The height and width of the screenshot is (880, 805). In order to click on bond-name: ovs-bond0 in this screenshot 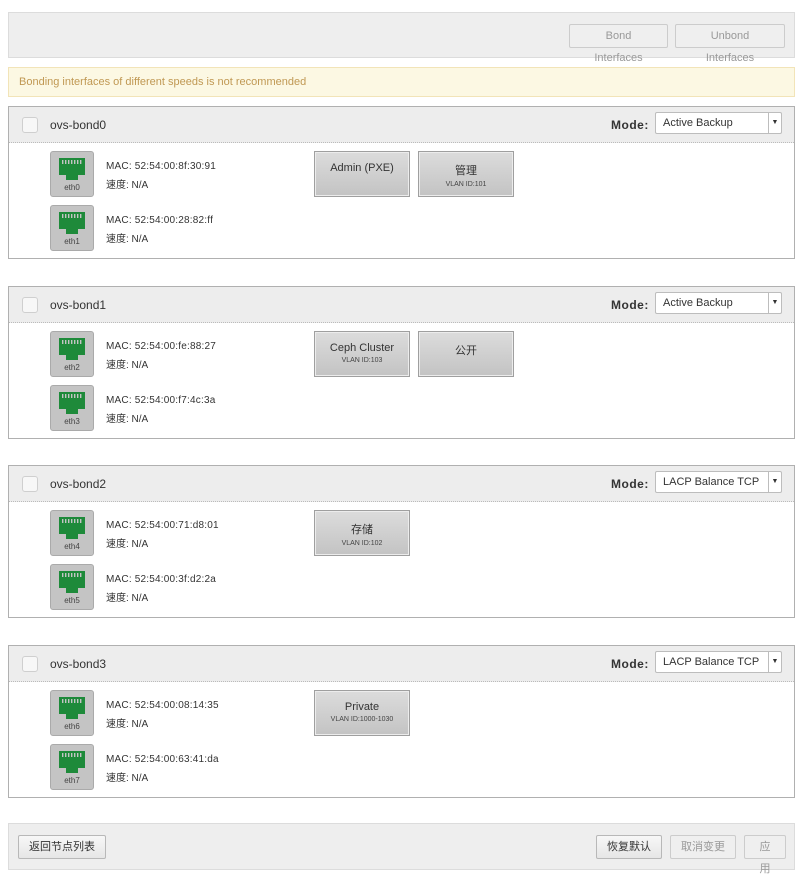, I will do `click(78, 125)`.